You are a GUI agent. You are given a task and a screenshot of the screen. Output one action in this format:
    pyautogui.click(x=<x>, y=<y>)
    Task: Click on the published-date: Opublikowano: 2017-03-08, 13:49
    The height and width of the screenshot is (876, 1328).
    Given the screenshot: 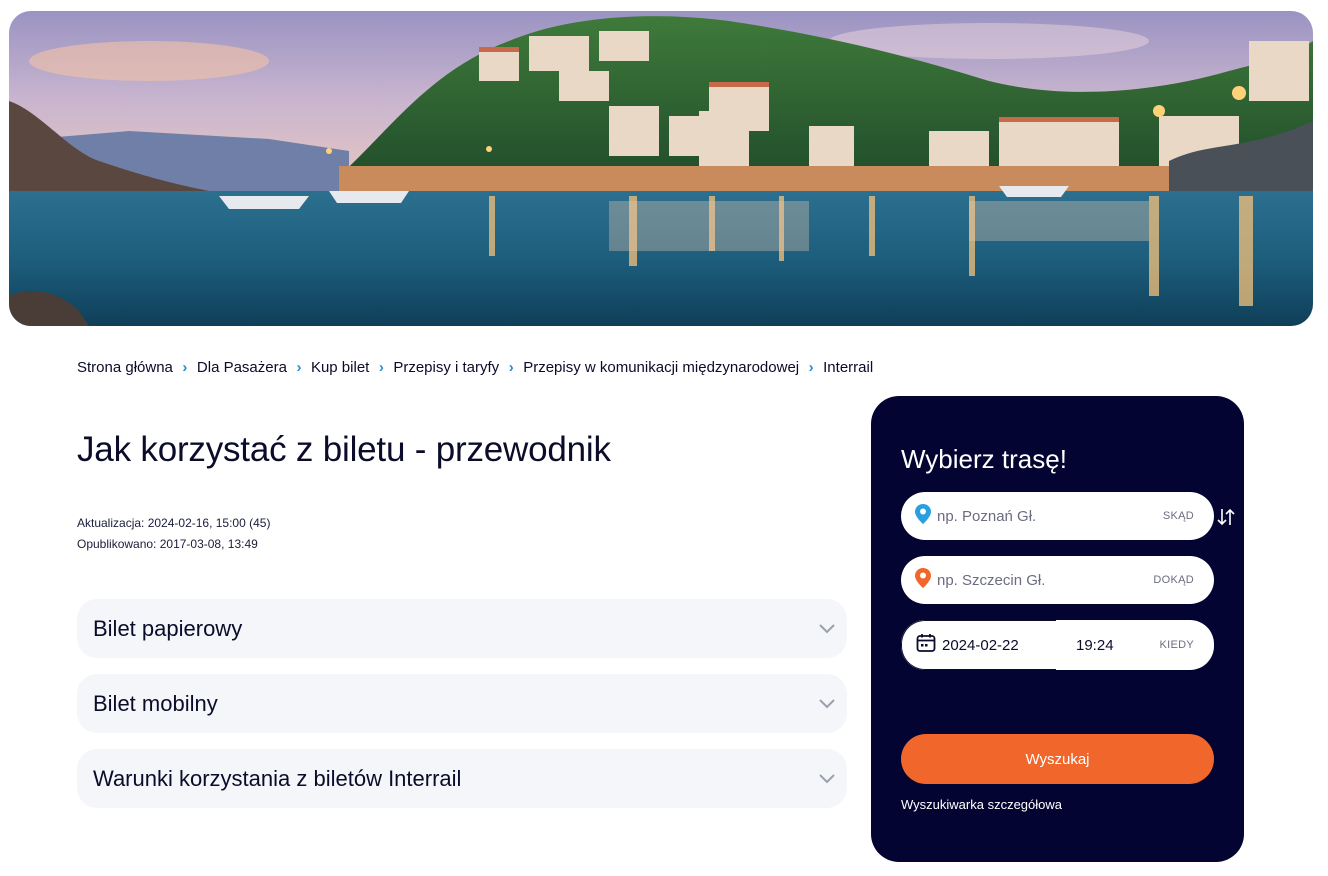 What is the action you would take?
    pyautogui.click(x=167, y=544)
    